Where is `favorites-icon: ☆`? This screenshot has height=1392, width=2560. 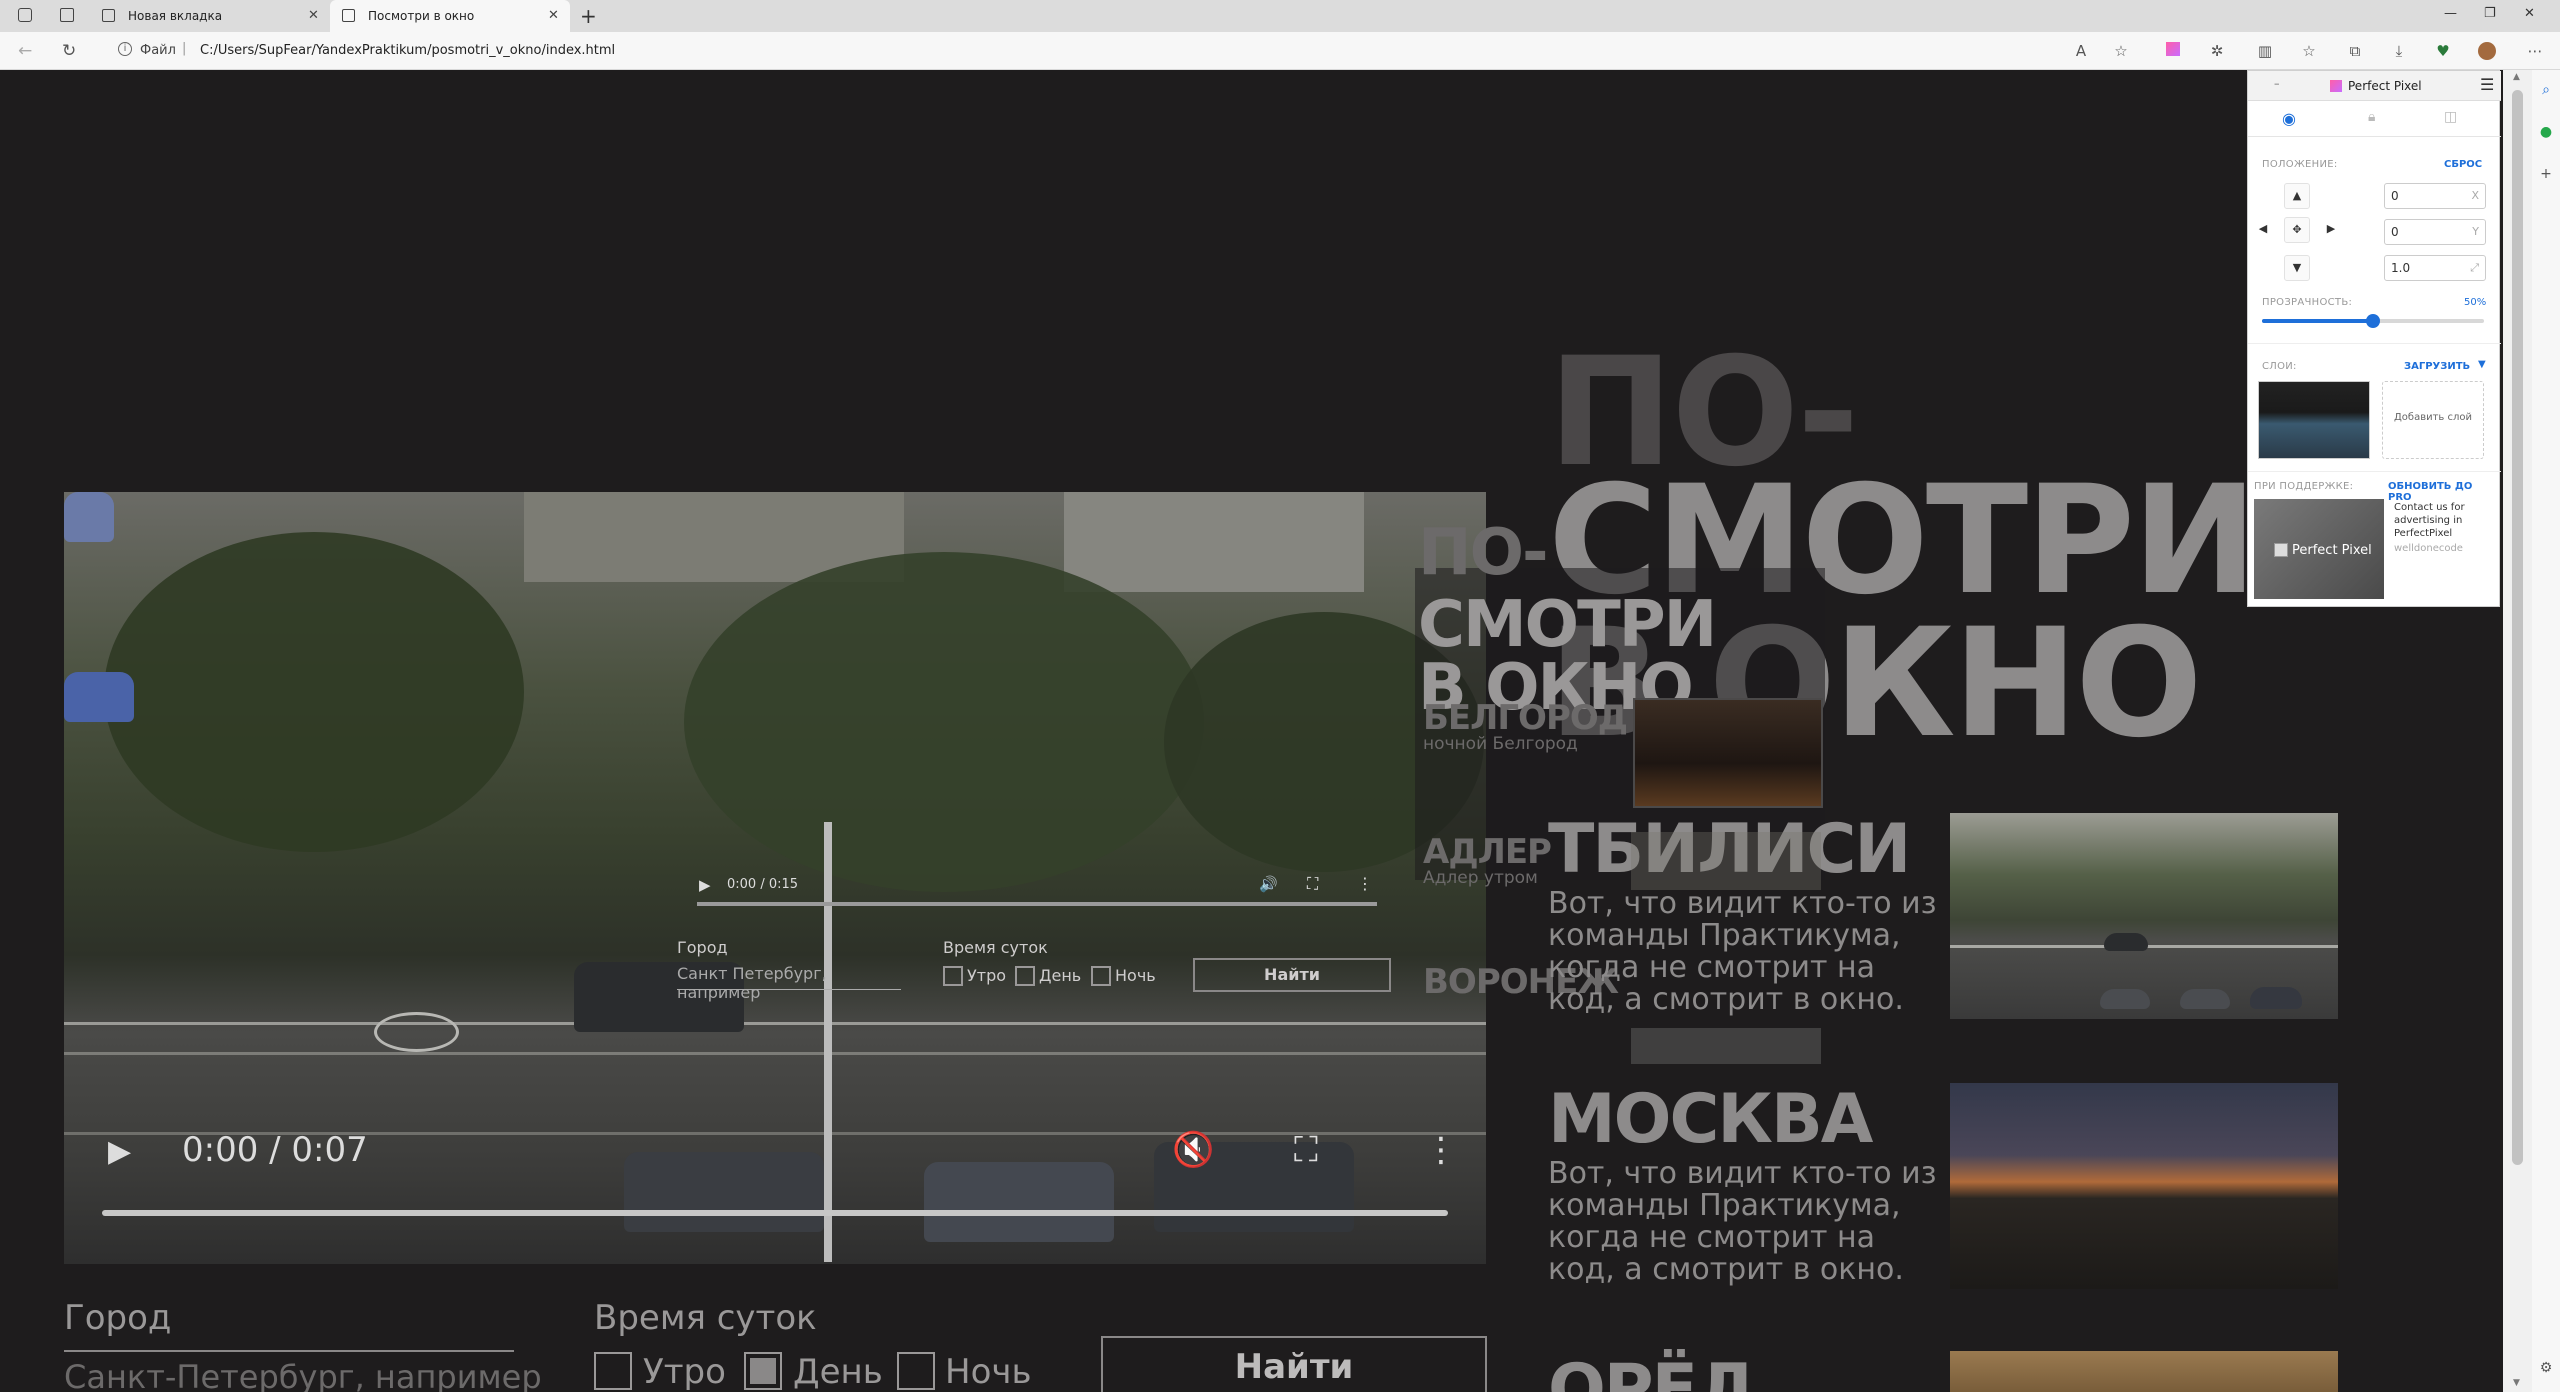
favorites-icon: ☆ is located at coordinates (2309, 51).